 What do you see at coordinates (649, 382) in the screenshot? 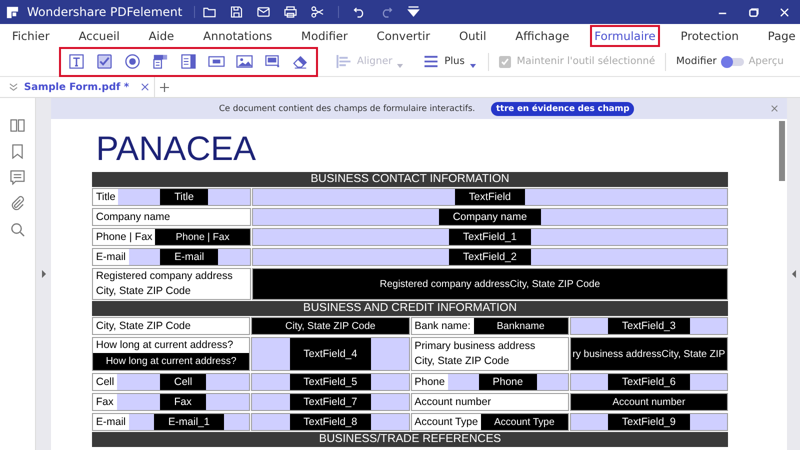
I see `form-field: TextField_6` at bounding box center [649, 382].